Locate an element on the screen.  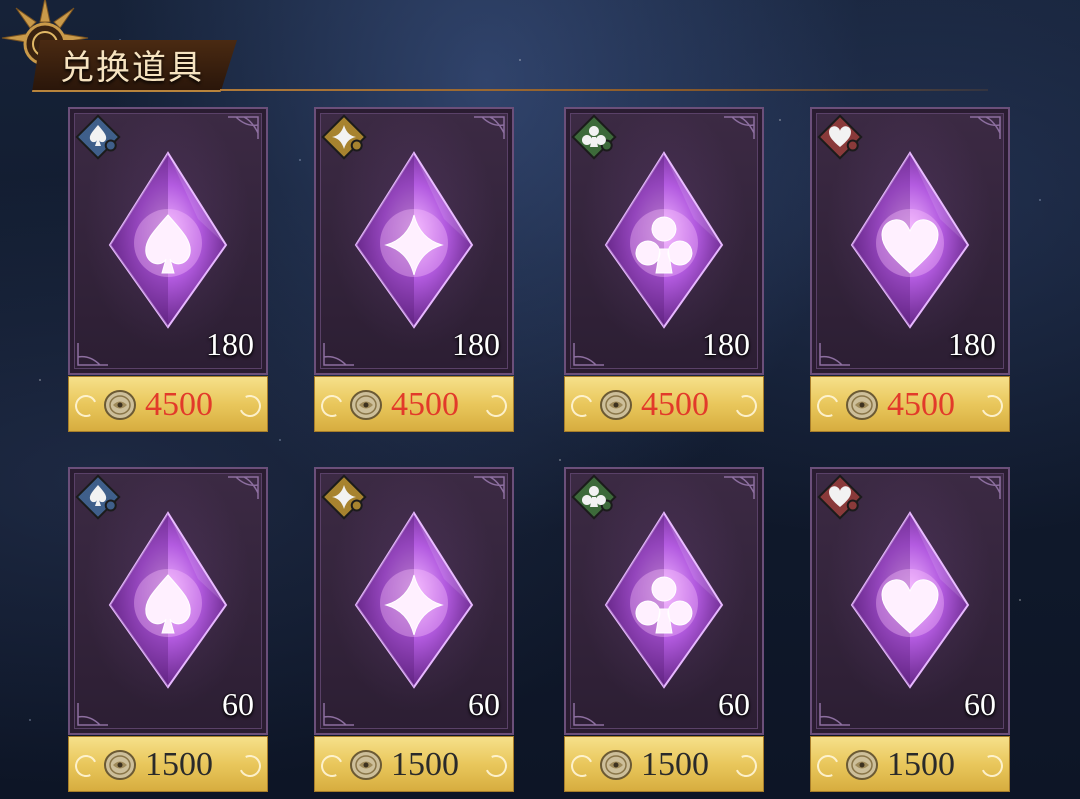
exchange-item-heart-60: 60 1500 is located at coordinates (910, 629).